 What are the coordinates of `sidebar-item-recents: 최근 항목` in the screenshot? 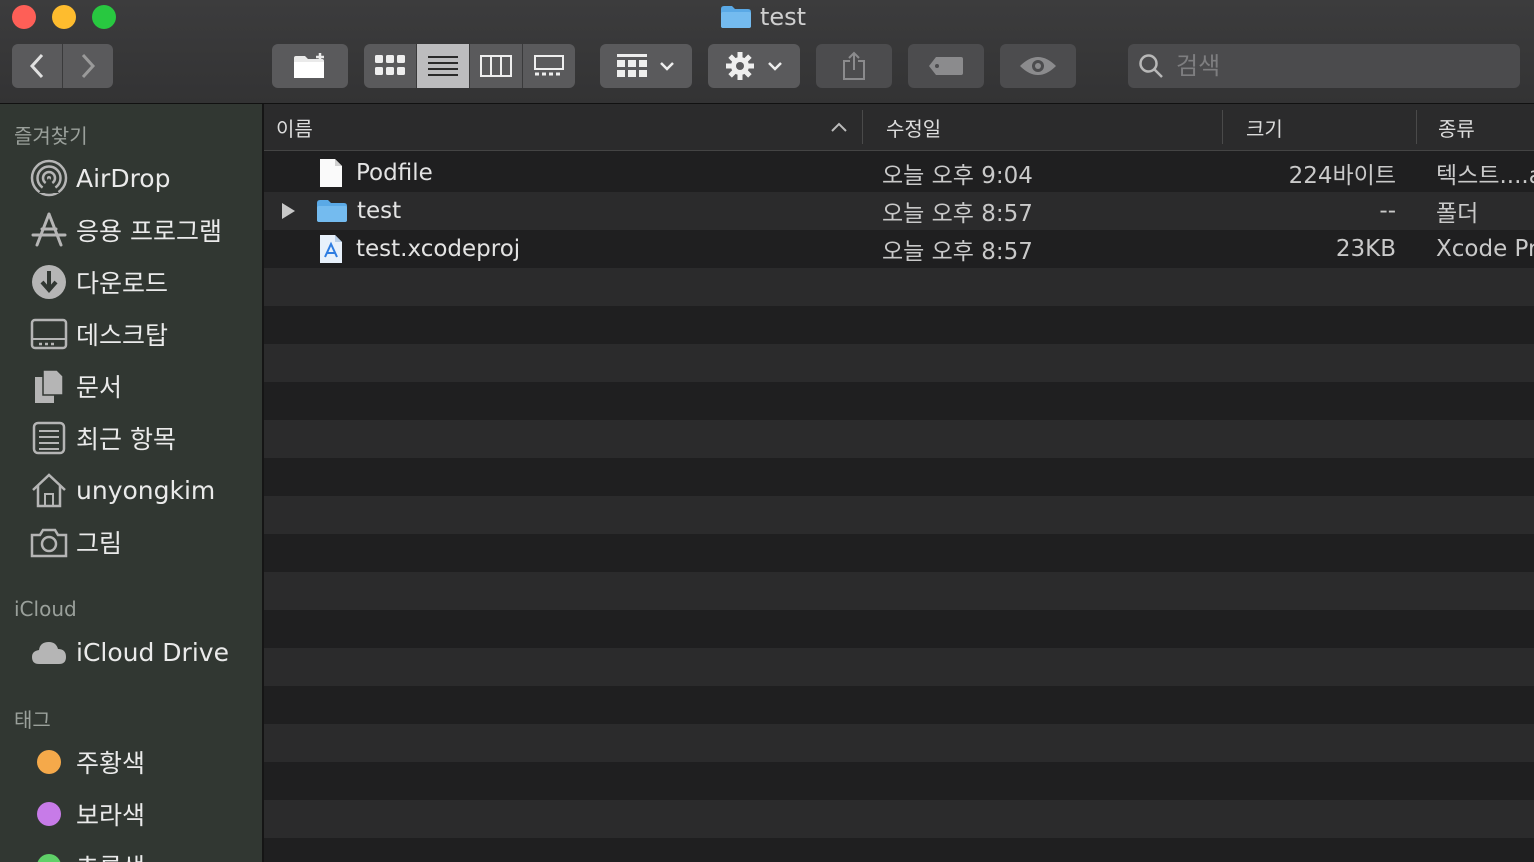 It's located at (103, 438).